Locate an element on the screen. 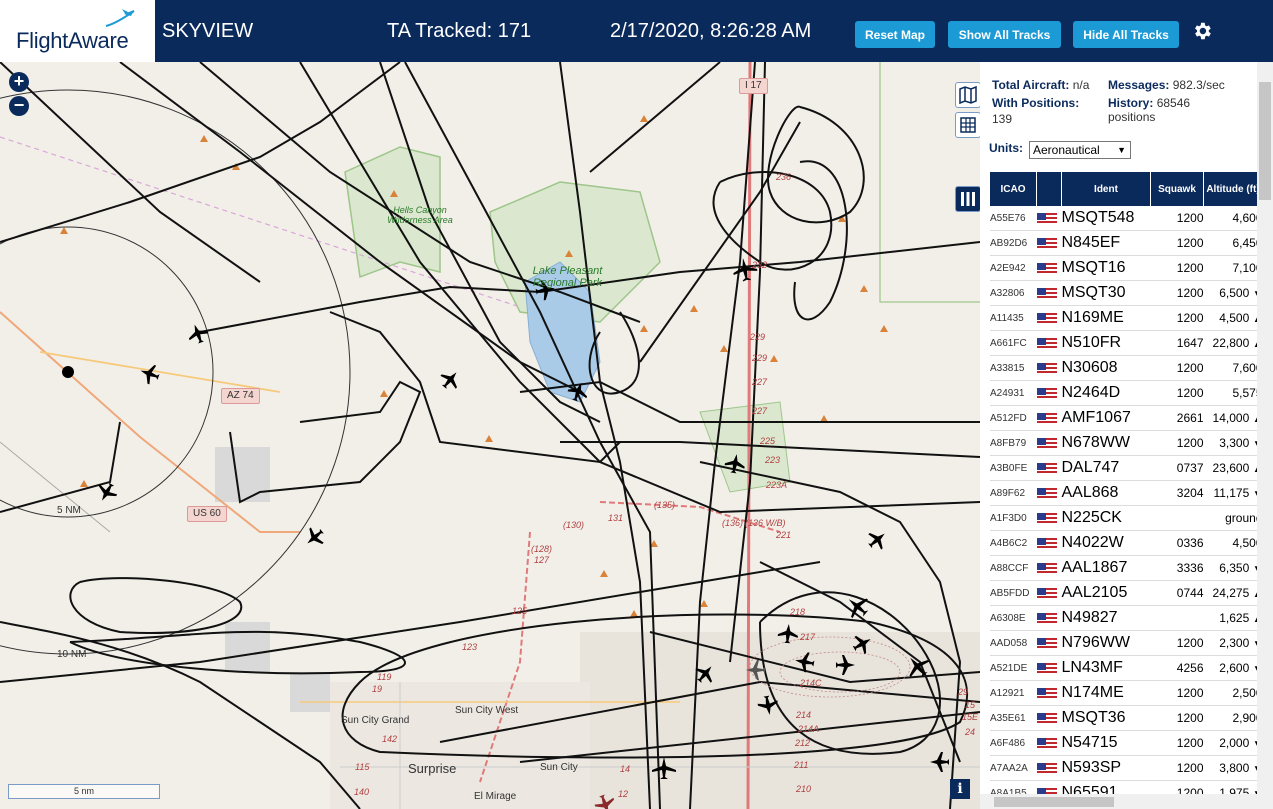  road-label-us60: US 60 is located at coordinates (207, 514).